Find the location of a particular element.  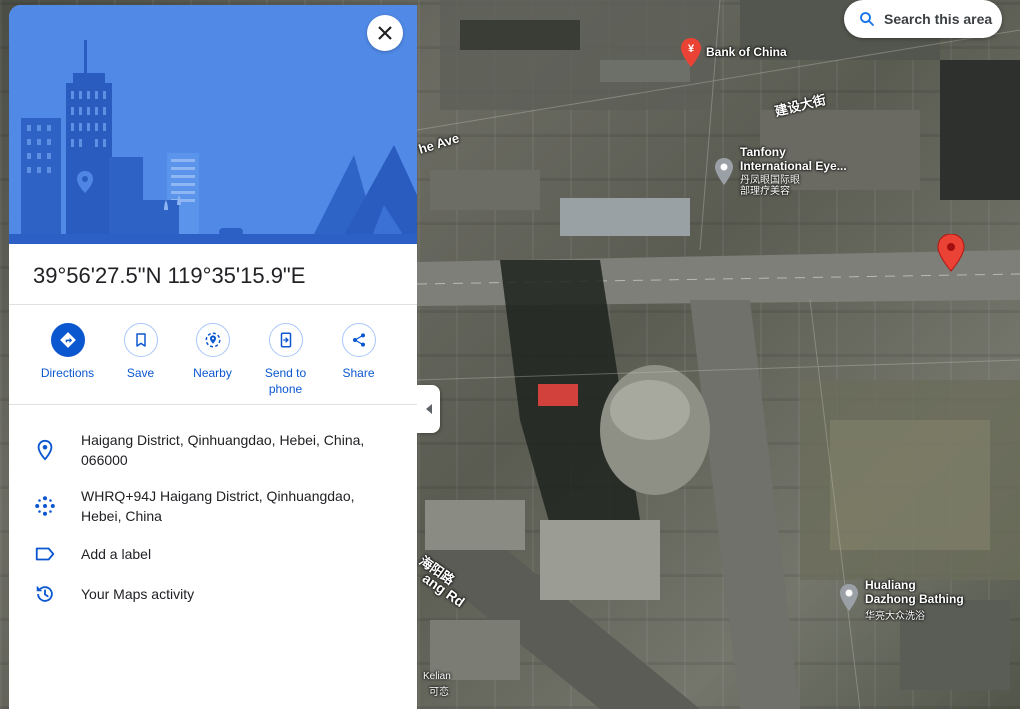

send-to-phone-circle is located at coordinates (285, 340).